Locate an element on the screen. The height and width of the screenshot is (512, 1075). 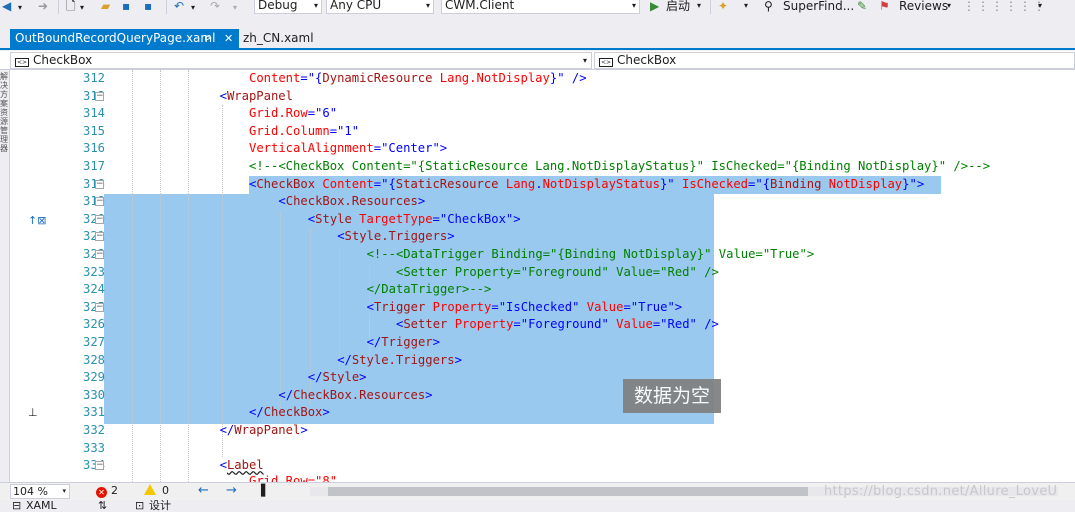
line-number: 315 is located at coordinates (79, 132).